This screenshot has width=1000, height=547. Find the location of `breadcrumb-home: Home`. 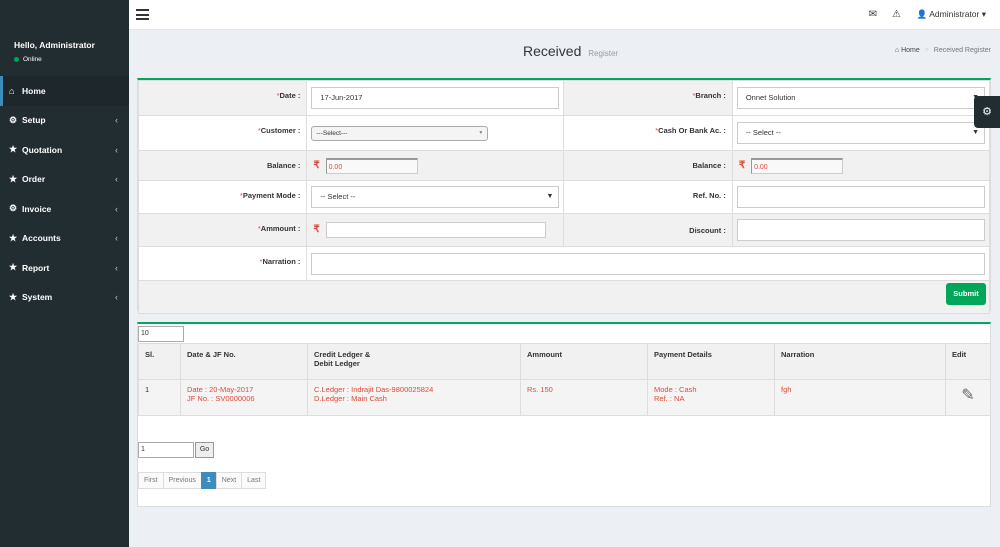

breadcrumb-home: Home is located at coordinates (910, 50).